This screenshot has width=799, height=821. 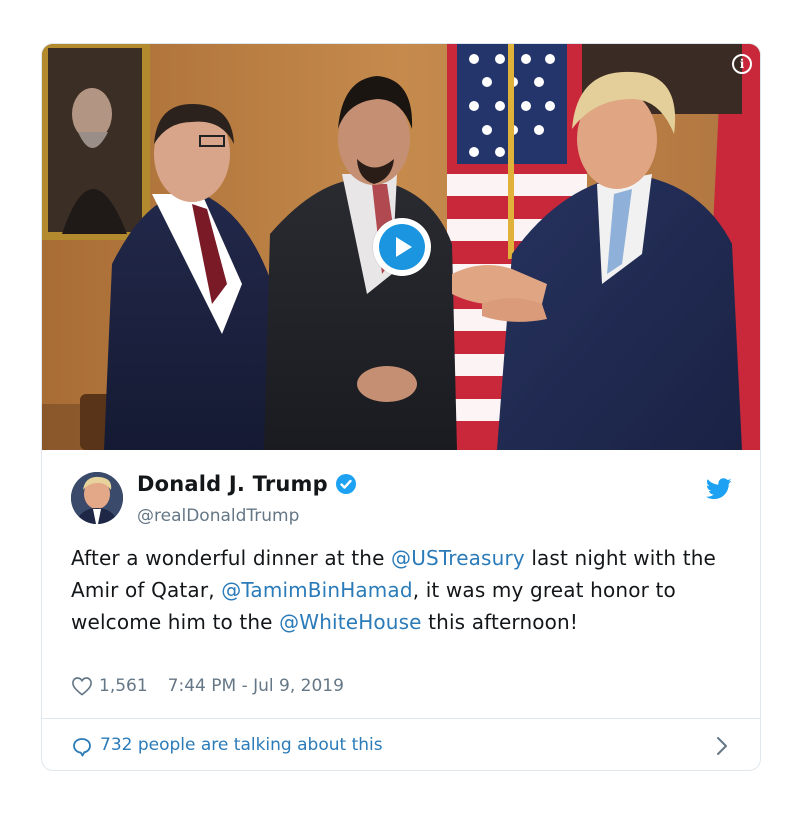 What do you see at coordinates (500, 622) in the screenshot?
I see `text-segment: this afternoon!` at bounding box center [500, 622].